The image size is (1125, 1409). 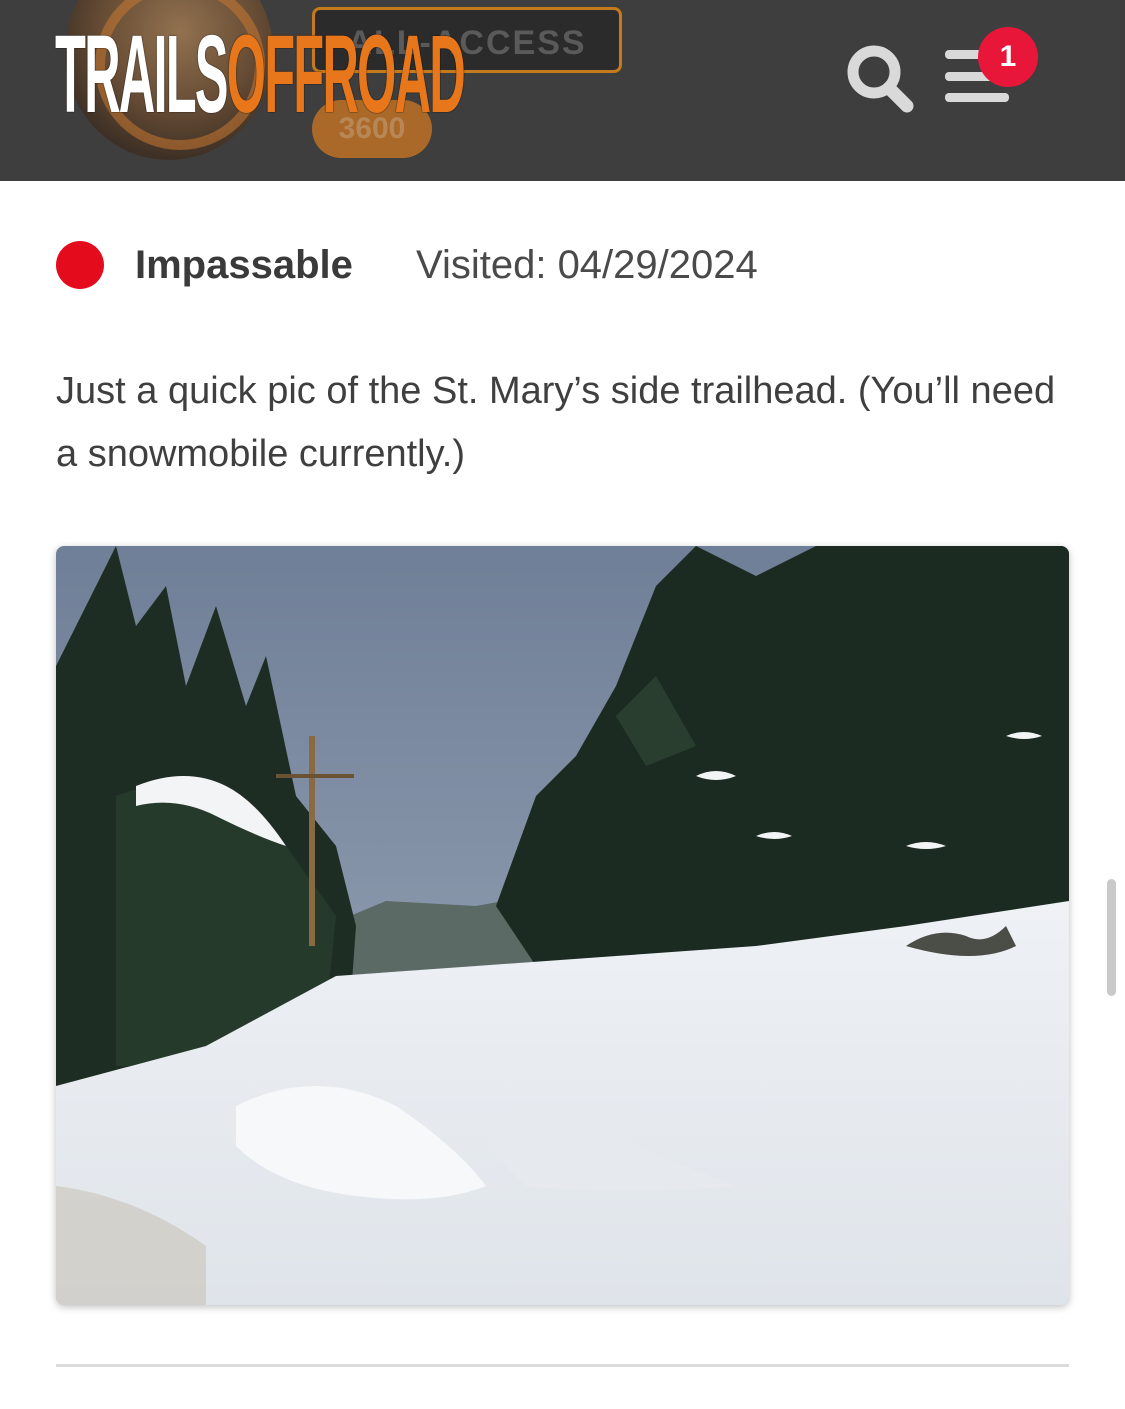 I want to click on status-indicator-dot, so click(x=80, y=265).